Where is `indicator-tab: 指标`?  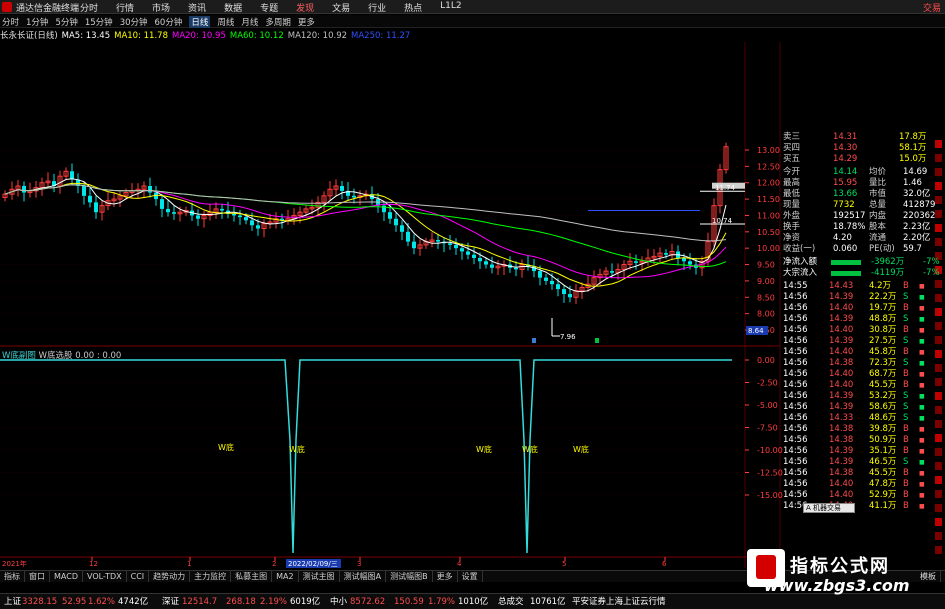 indicator-tab: 指标 is located at coordinates (12, 576).